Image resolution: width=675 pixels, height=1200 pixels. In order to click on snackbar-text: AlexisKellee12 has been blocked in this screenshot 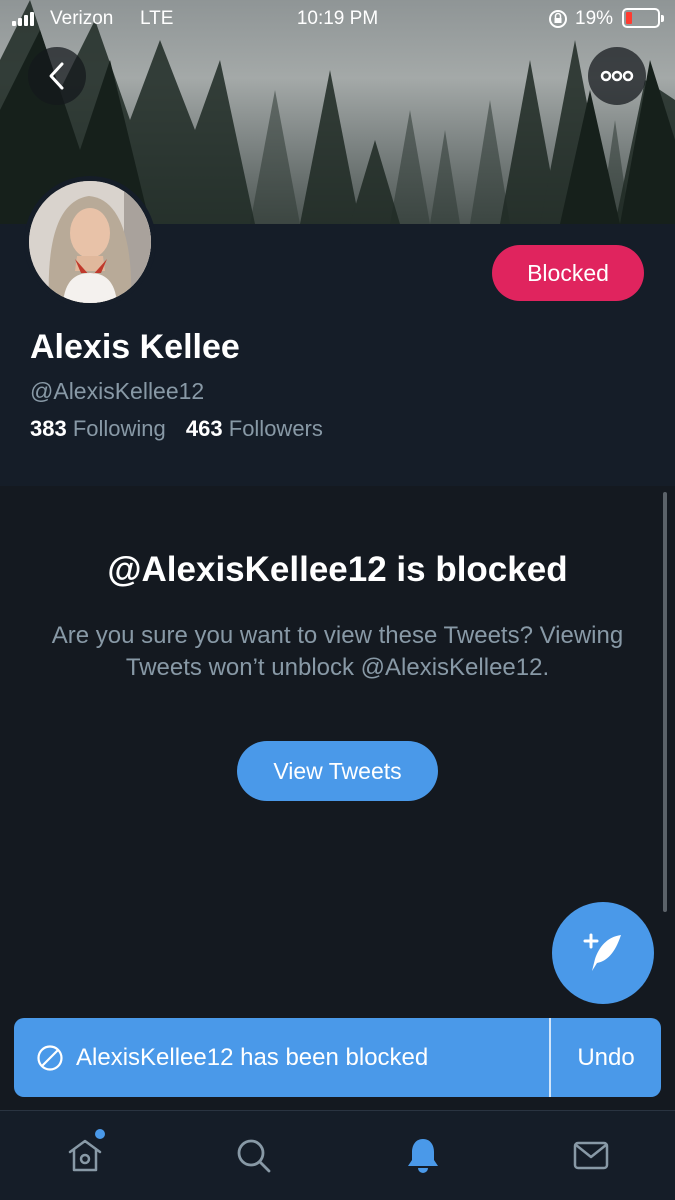, I will do `click(252, 1057)`.